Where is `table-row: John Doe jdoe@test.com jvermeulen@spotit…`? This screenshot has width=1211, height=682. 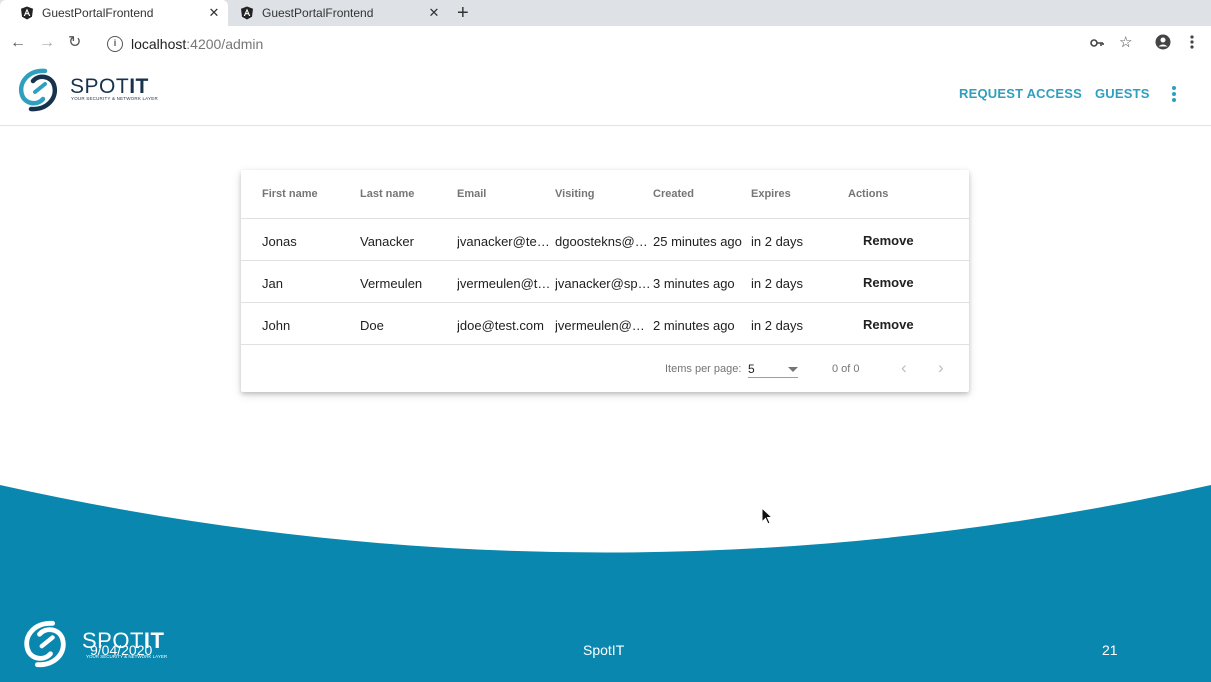
table-row: John Doe jdoe@test.com jvermeulen@spotit… is located at coordinates (605, 324).